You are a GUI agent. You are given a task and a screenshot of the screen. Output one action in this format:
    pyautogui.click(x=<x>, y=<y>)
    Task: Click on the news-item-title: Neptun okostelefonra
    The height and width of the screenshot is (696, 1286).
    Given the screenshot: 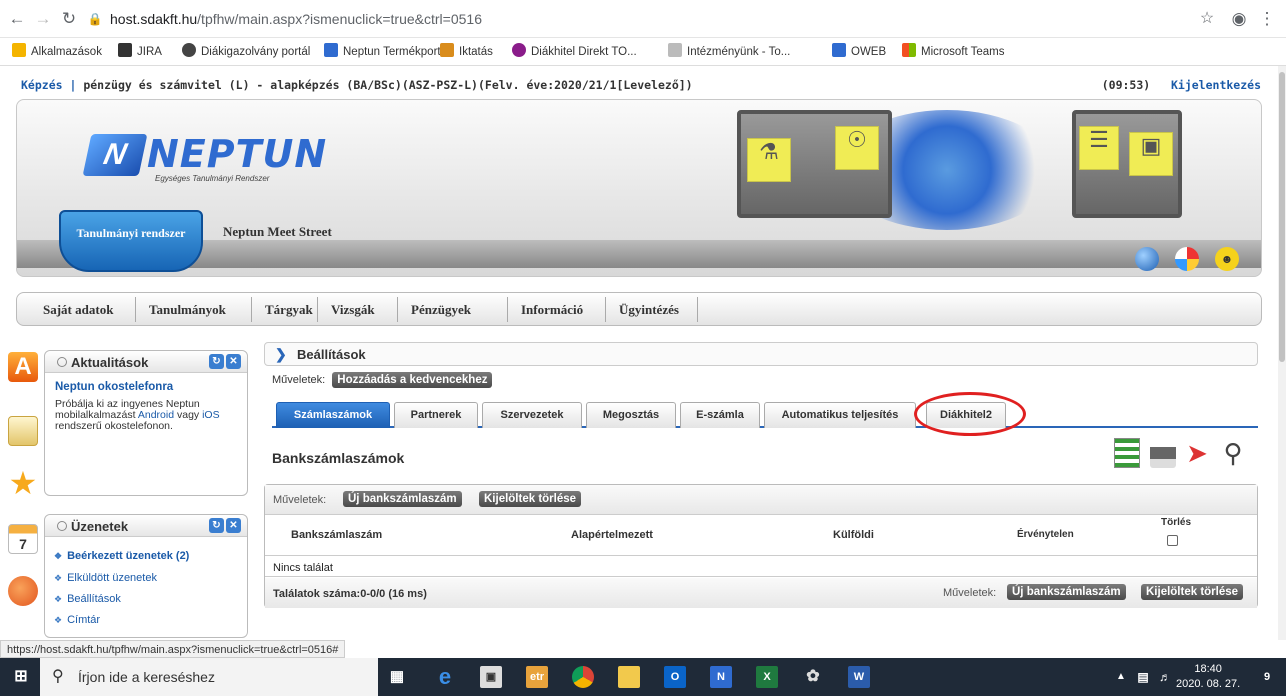 What is the action you would take?
    pyautogui.click(x=151, y=387)
    